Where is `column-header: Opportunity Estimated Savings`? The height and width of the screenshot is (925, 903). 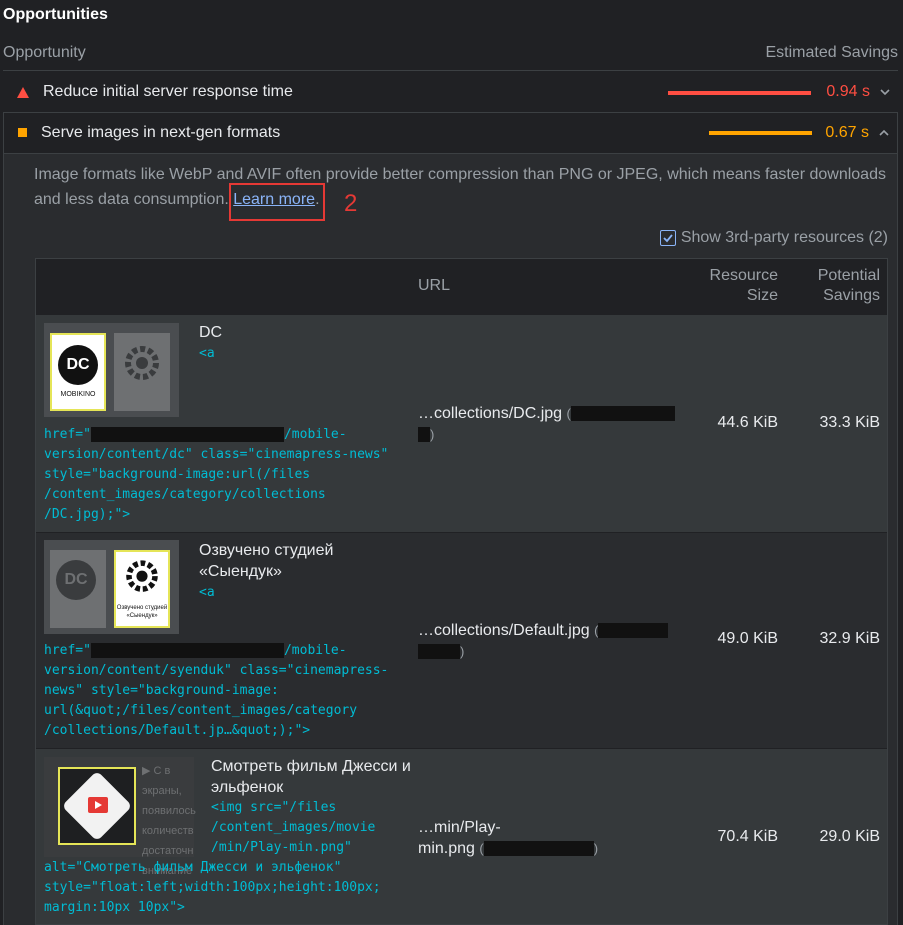 column-header: Opportunity Estimated Savings is located at coordinates (450, 56).